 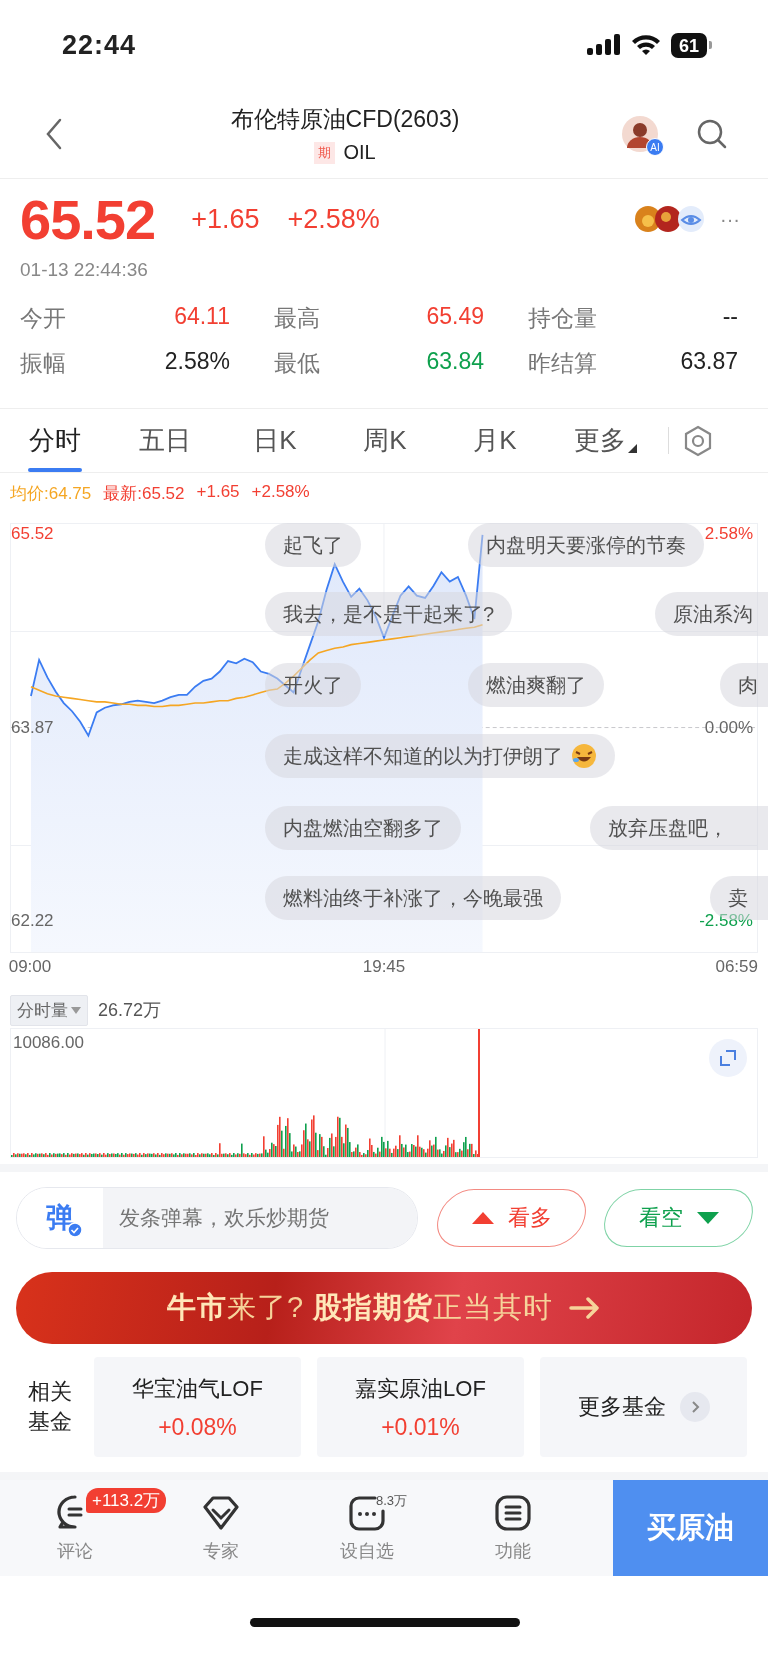 I want to click on chart-tab: 分时, so click(x=55, y=440).